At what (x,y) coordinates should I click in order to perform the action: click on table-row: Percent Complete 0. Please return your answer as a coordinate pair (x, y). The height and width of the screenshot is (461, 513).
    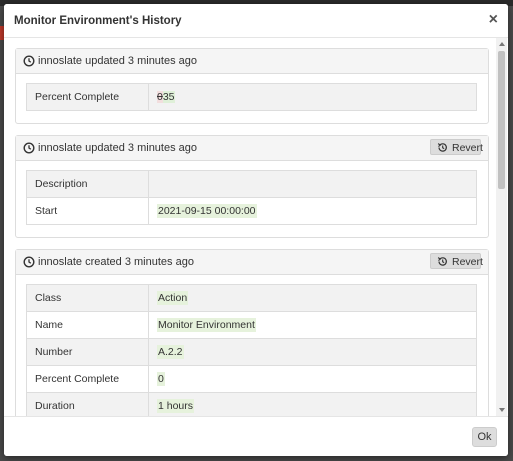
    Looking at the image, I should click on (251, 379).